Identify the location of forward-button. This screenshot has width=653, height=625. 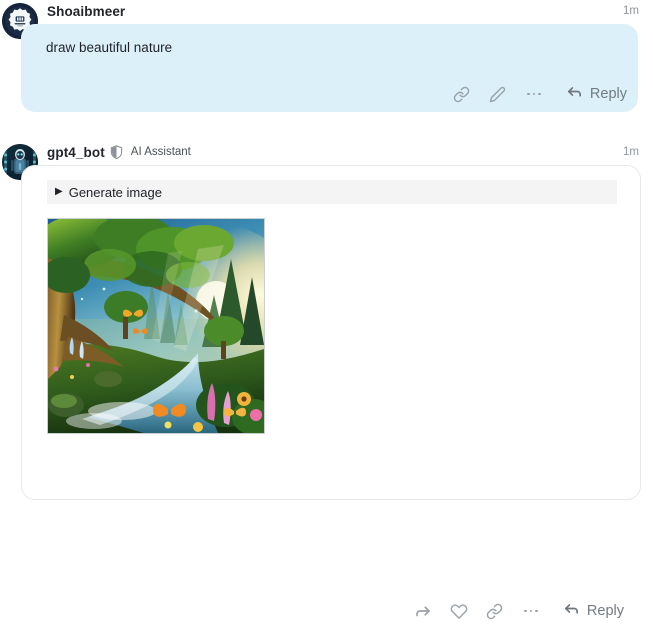
(423, 611).